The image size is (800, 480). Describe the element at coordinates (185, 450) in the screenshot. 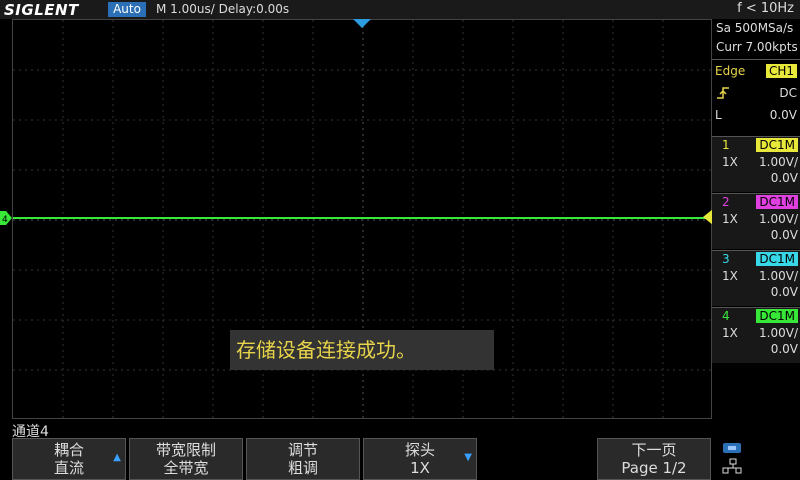

I see `softkey-label: 带宽限制` at that location.